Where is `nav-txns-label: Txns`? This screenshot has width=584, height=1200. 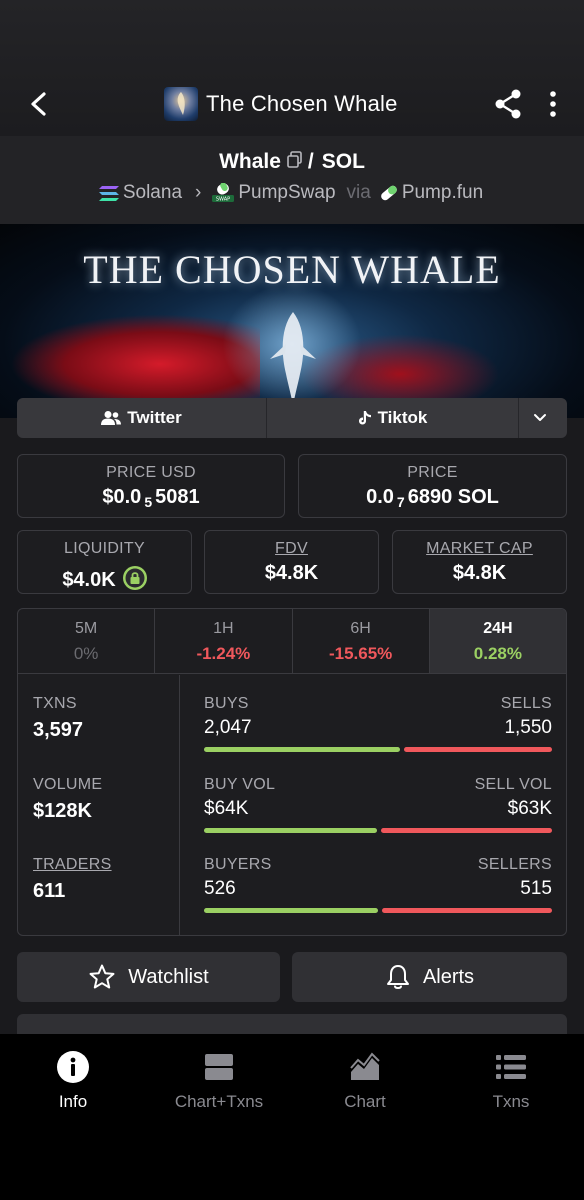 nav-txns-label: Txns is located at coordinates (511, 1101).